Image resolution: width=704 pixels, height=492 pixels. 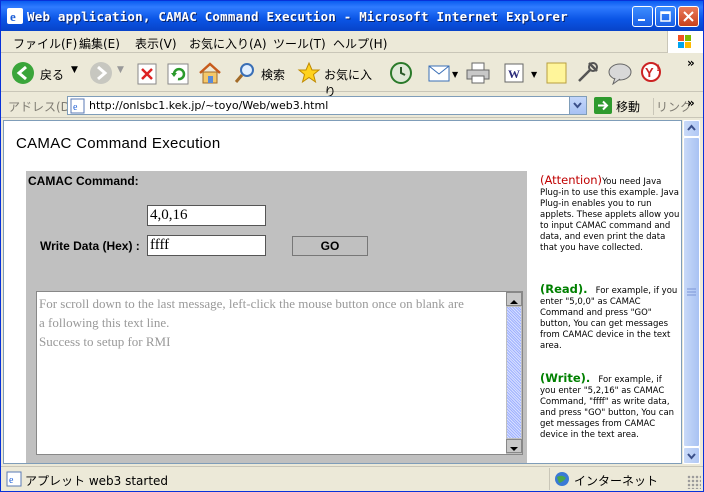 I want to click on mail-icon: ▼, so click(x=444, y=73).